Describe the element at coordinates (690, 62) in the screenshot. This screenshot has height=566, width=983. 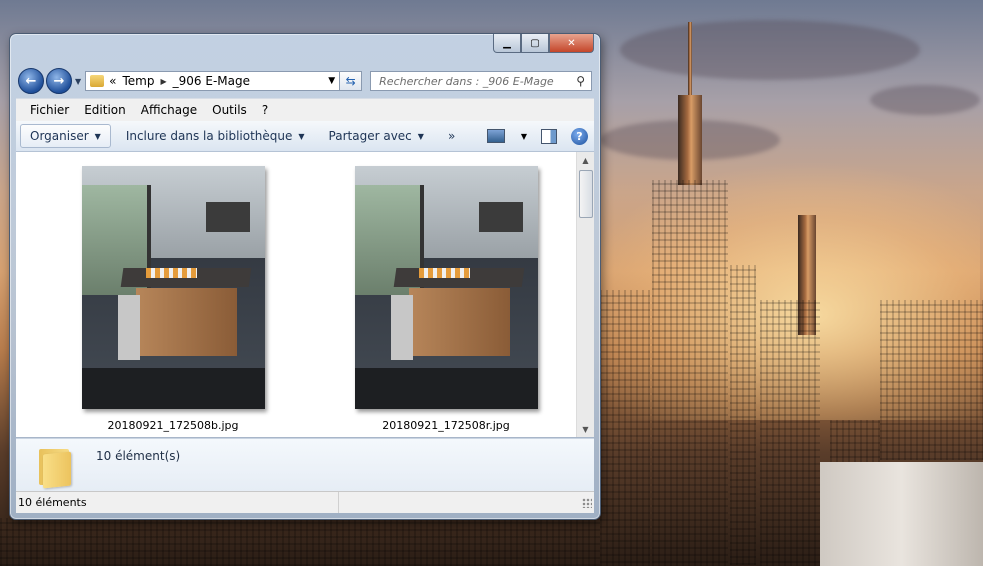
I see `empire-state-spire` at that location.